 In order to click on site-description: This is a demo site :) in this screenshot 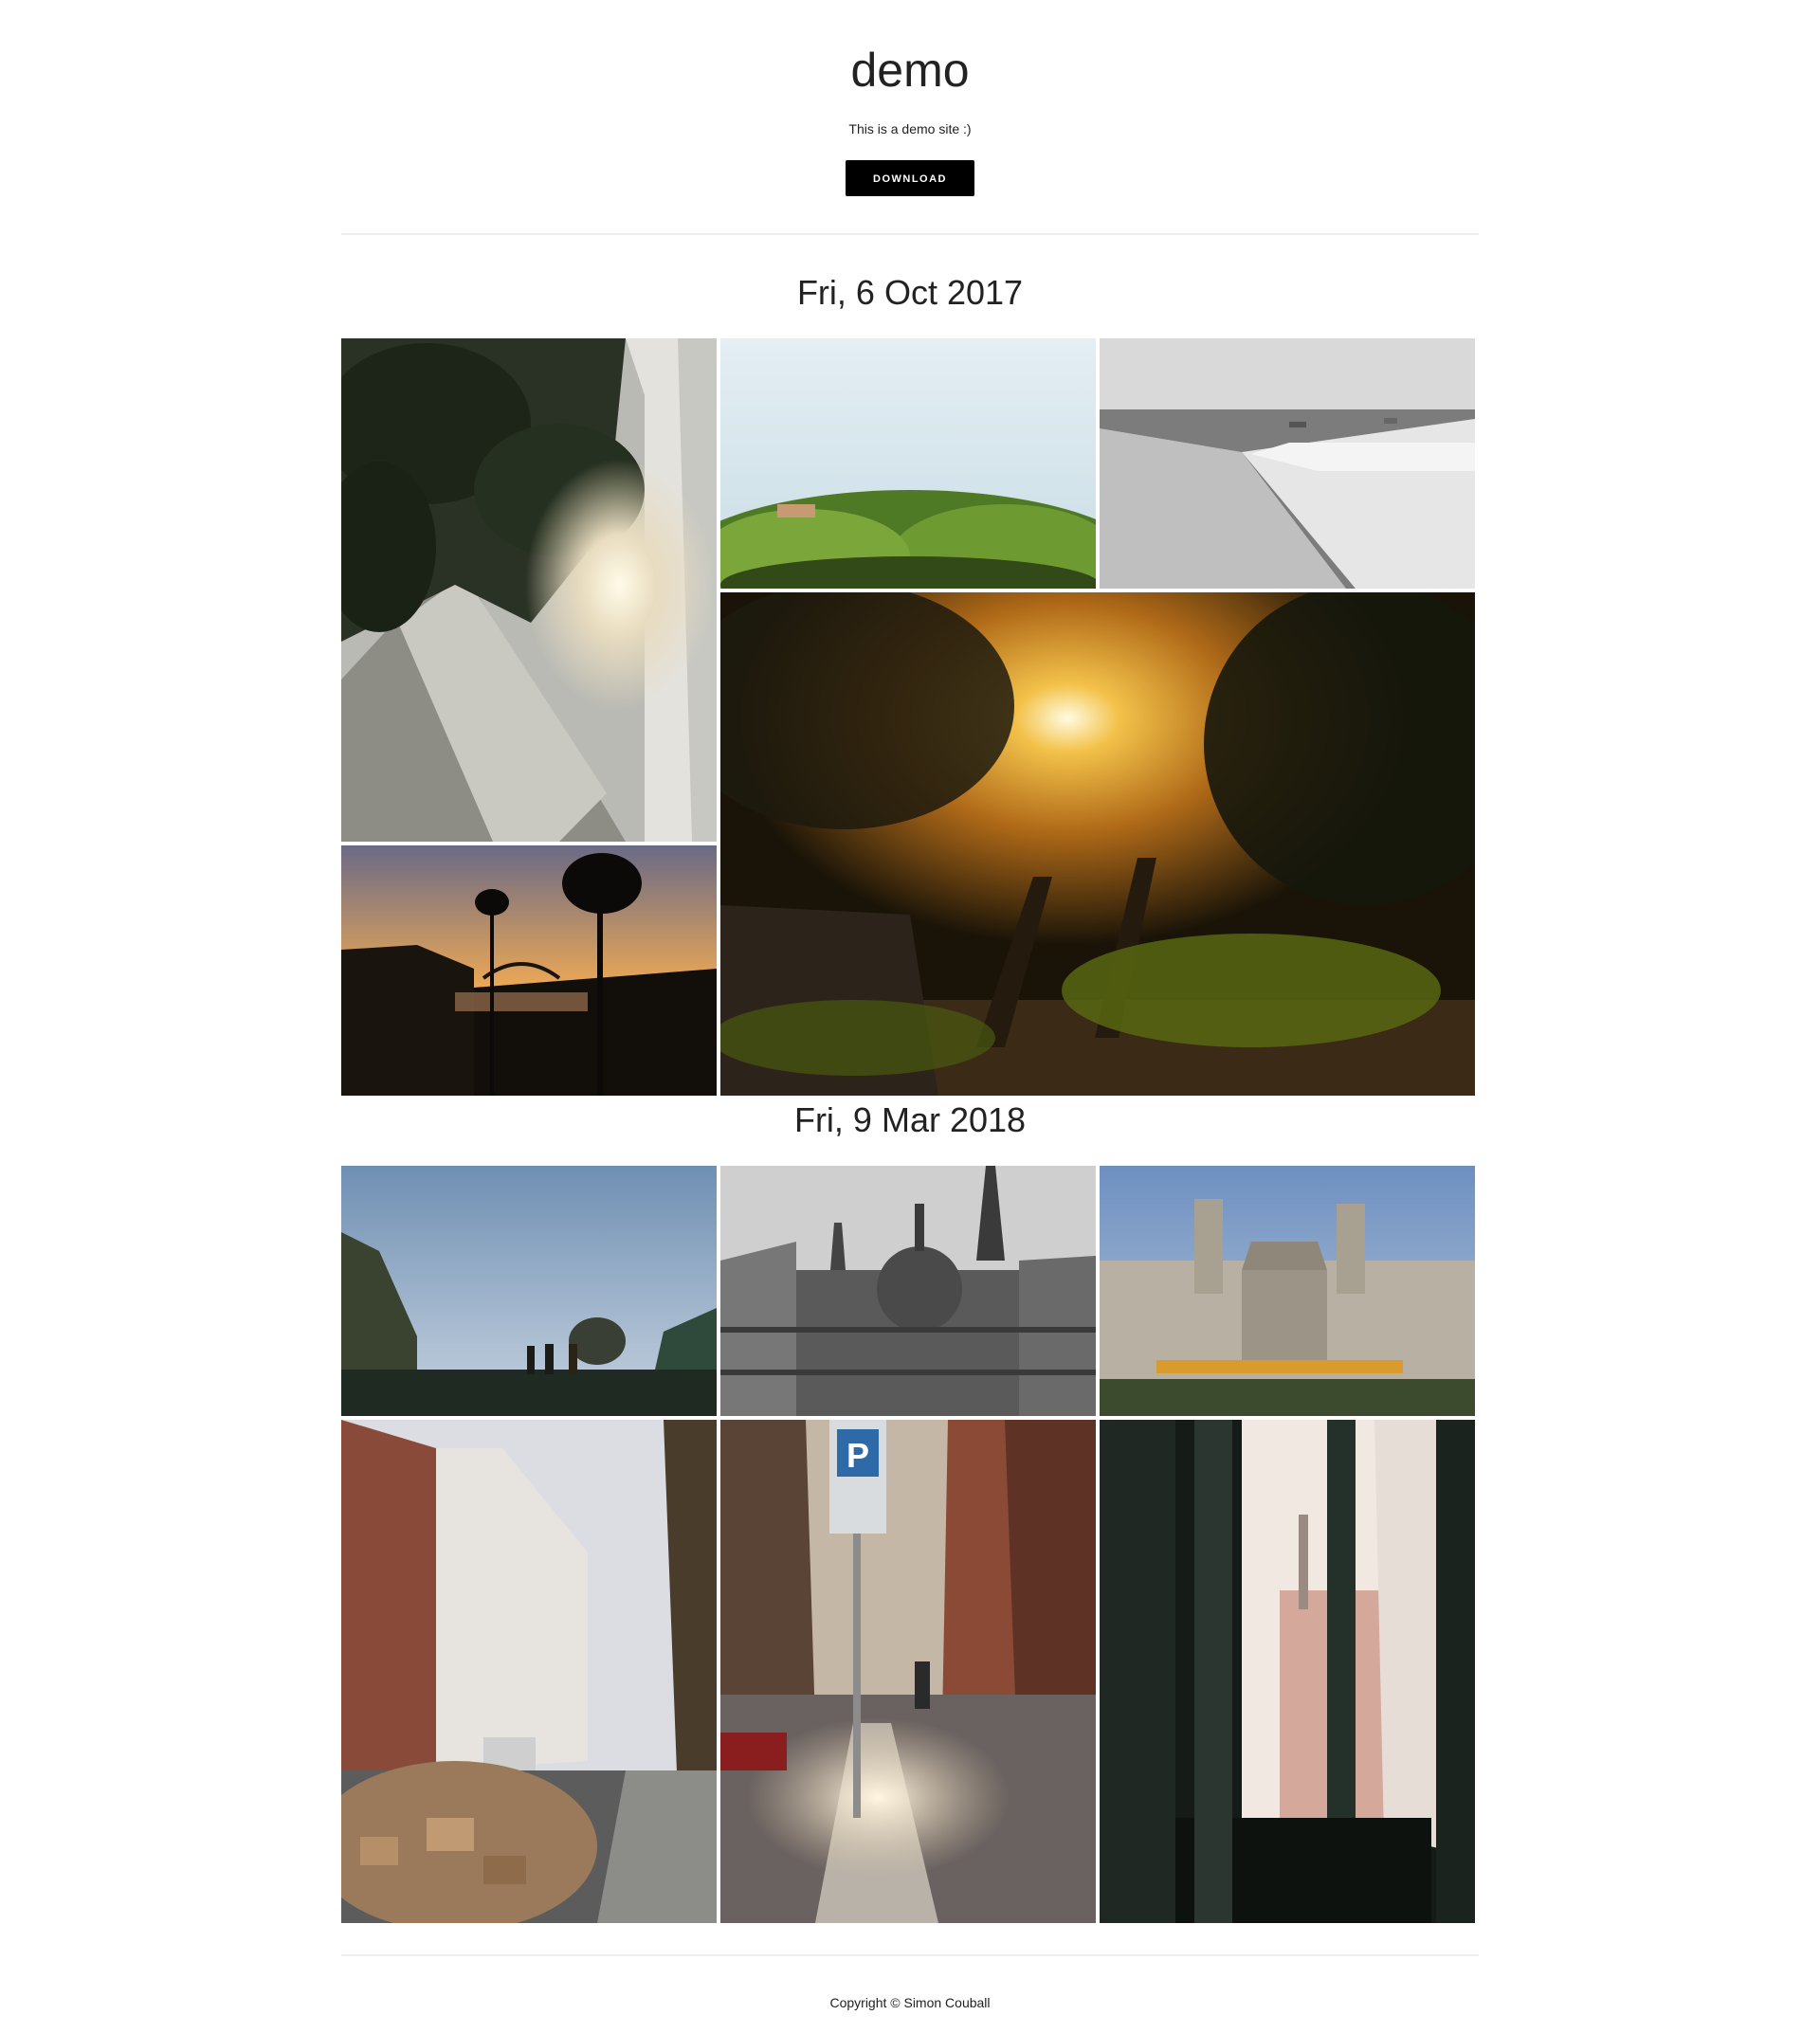, I will do `click(910, 128)`.